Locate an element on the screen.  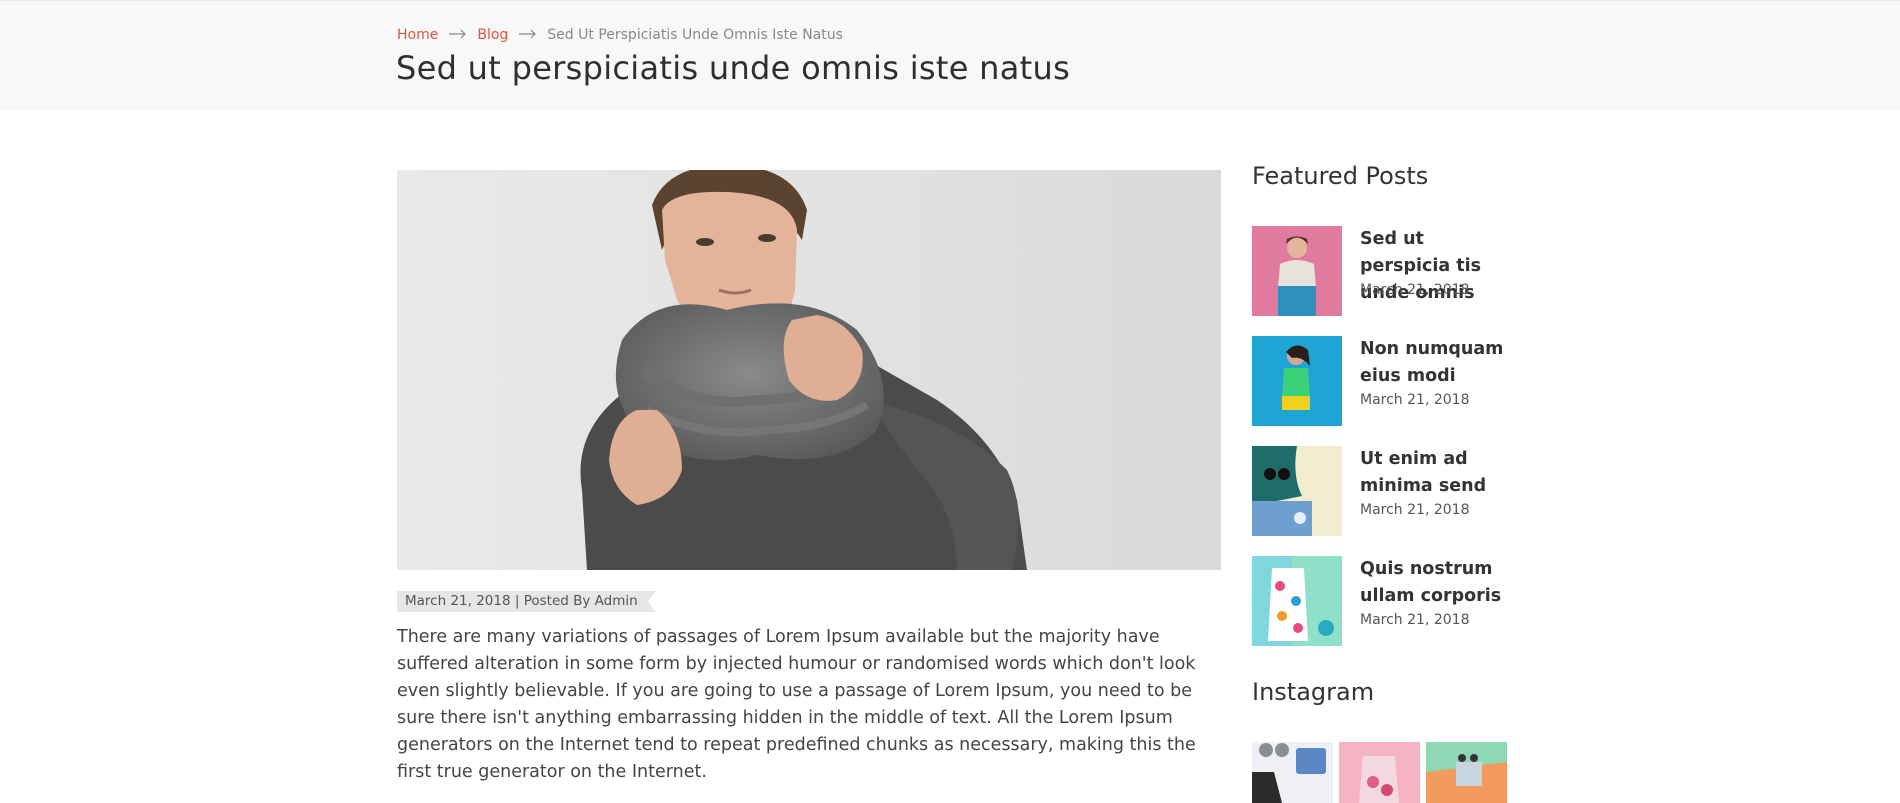
featured-posts-heading: Featured Posts is located at coordinates (1340, 176).